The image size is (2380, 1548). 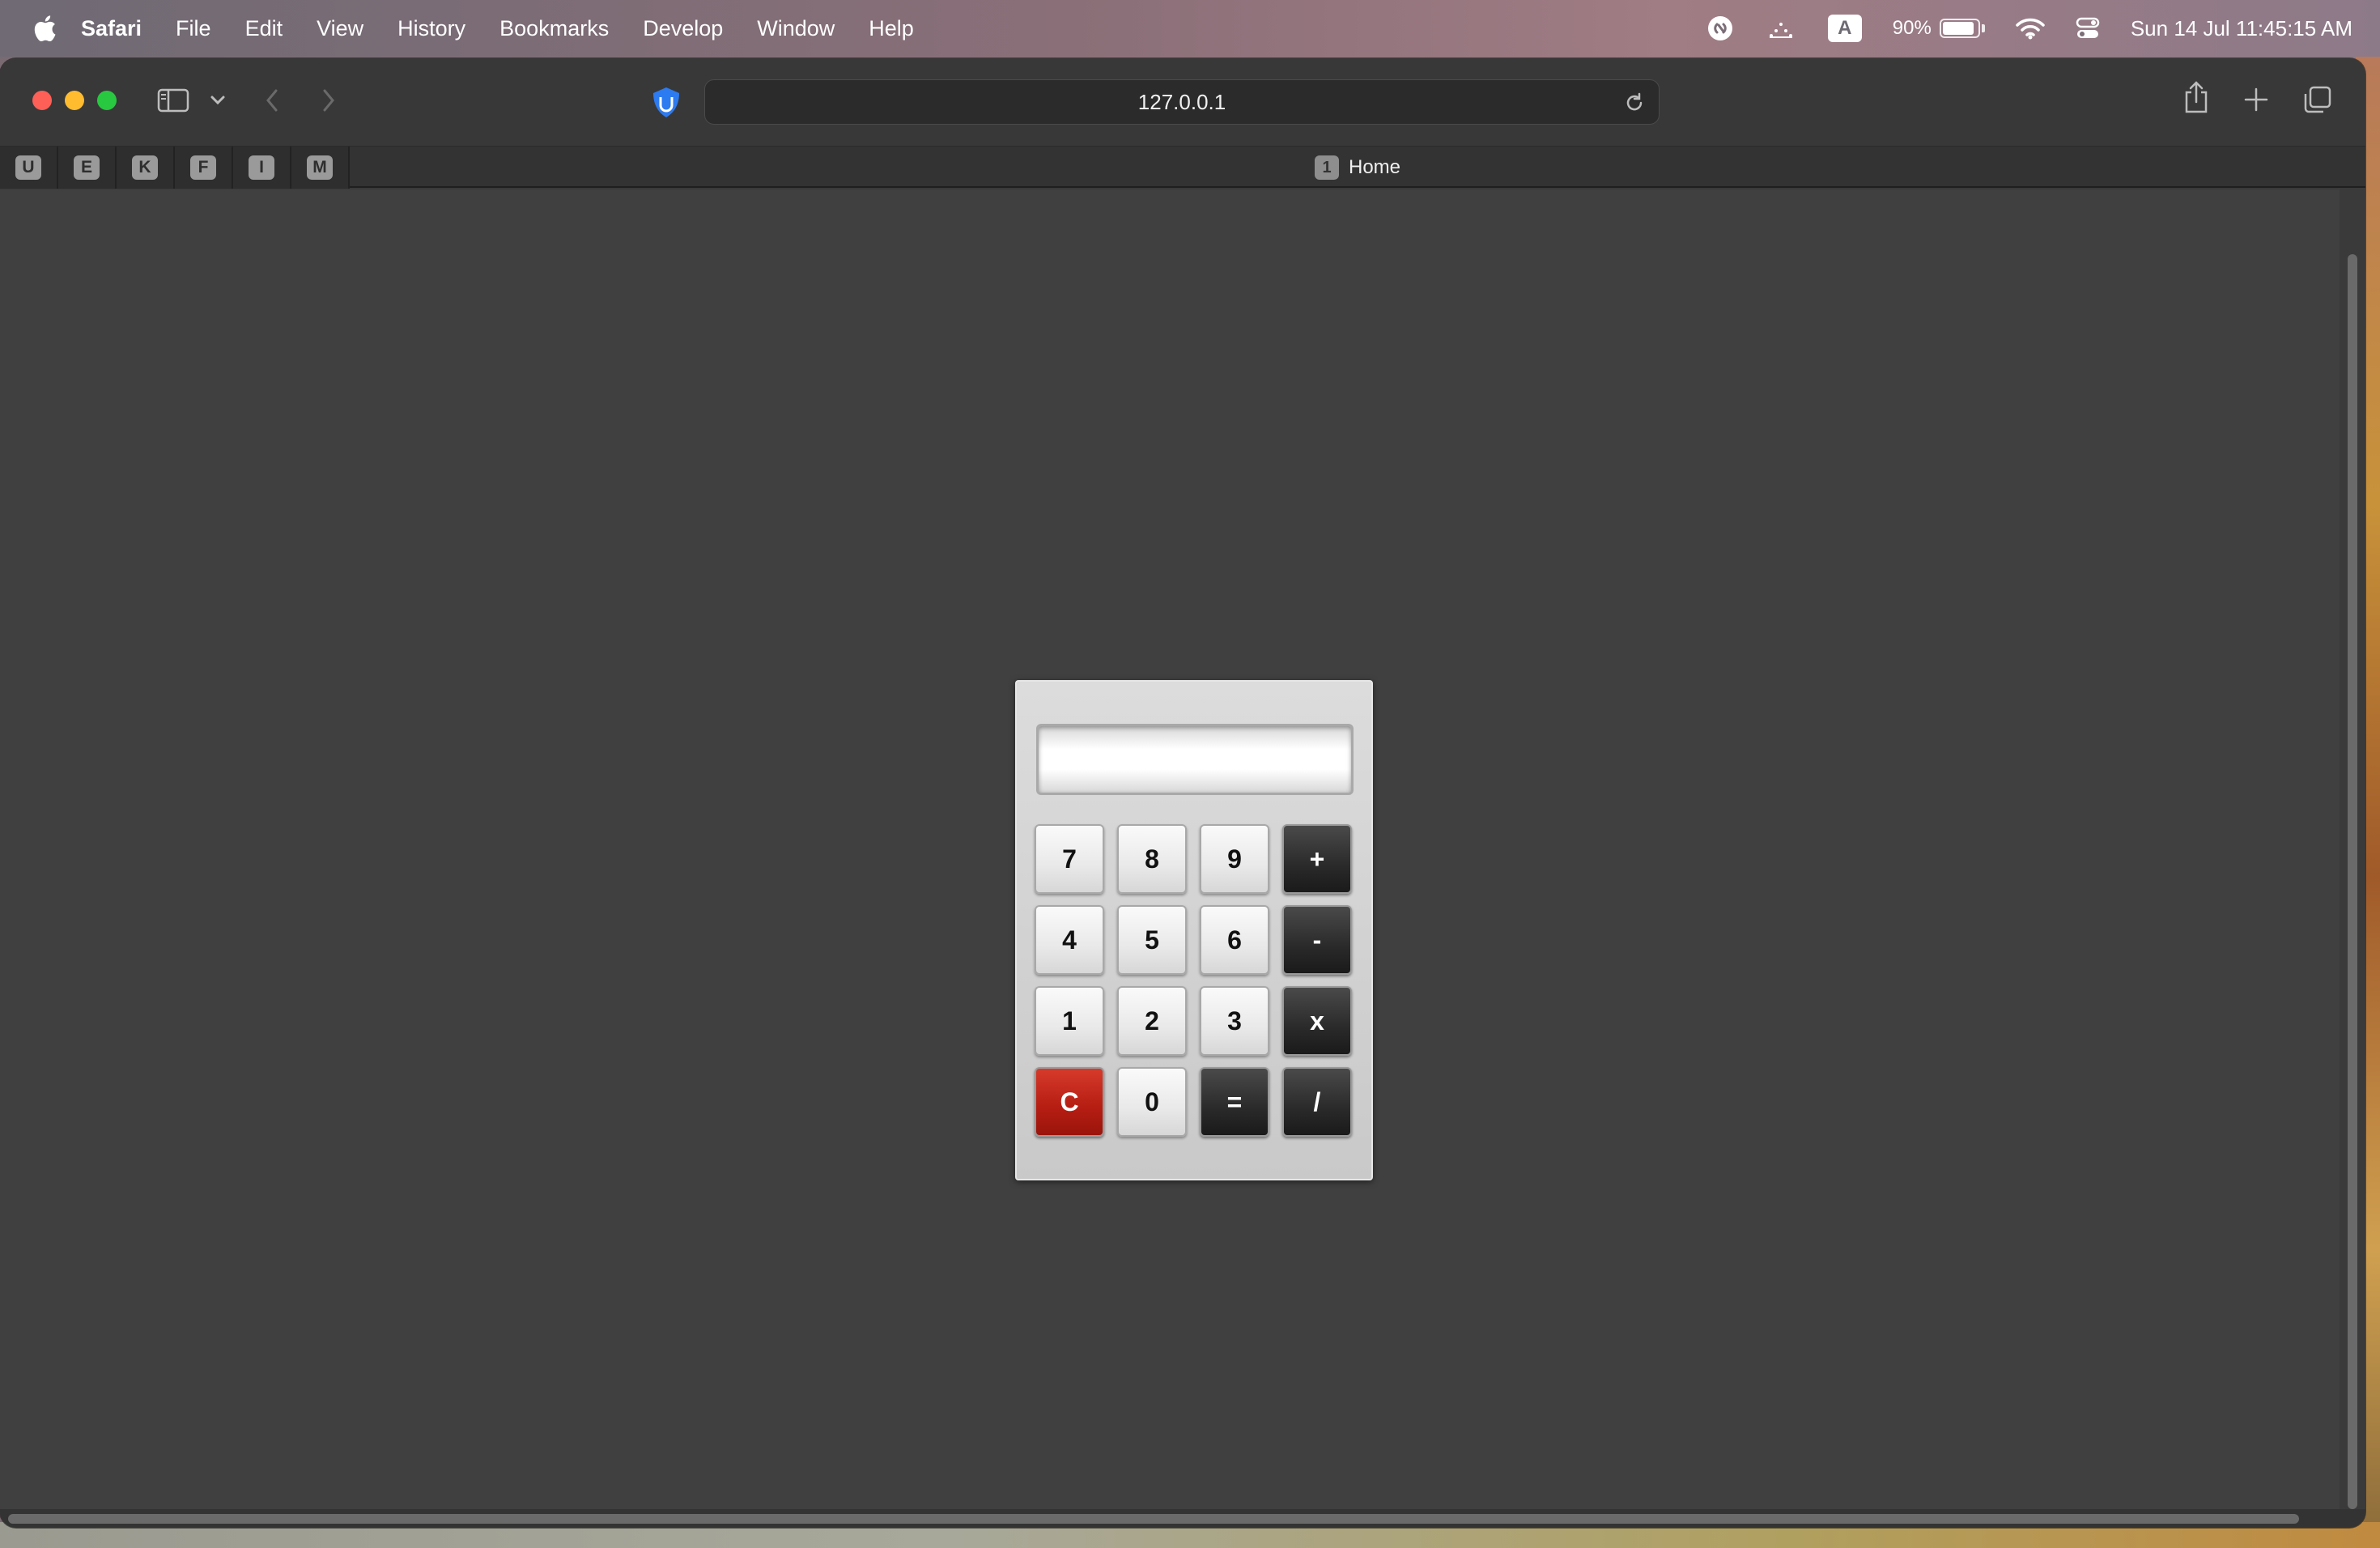 I want to click on calculator: 7 8 9 + 4 5 6 - 1 2 3 x C 0 = /, so click(x=1194, y=930).